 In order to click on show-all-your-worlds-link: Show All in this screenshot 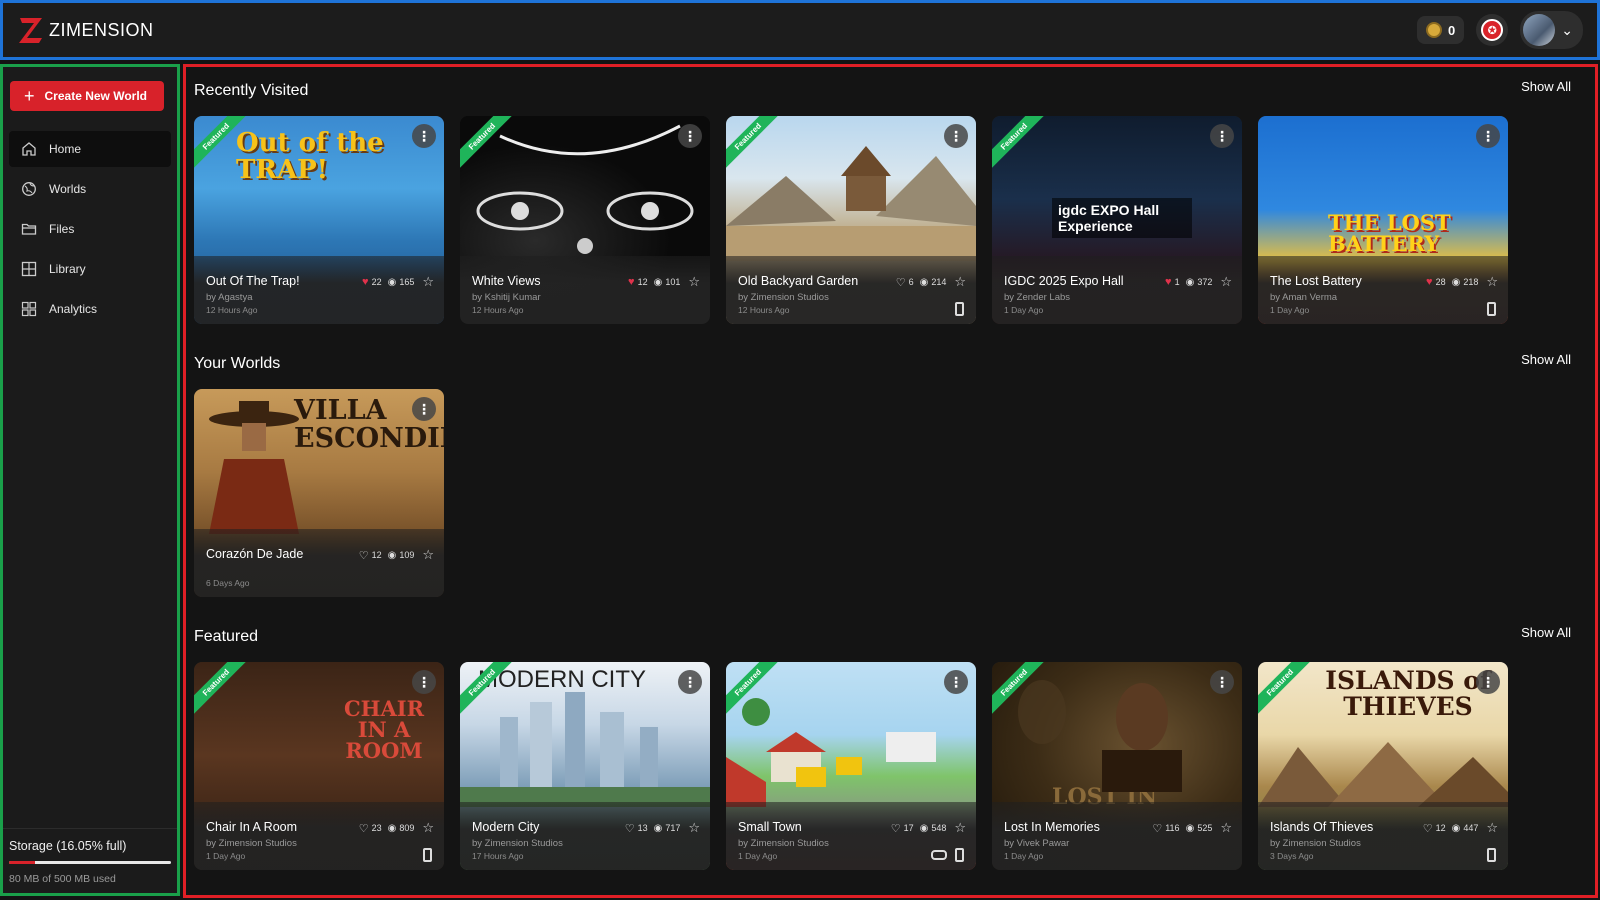, I will do `click(1546, 359)`.